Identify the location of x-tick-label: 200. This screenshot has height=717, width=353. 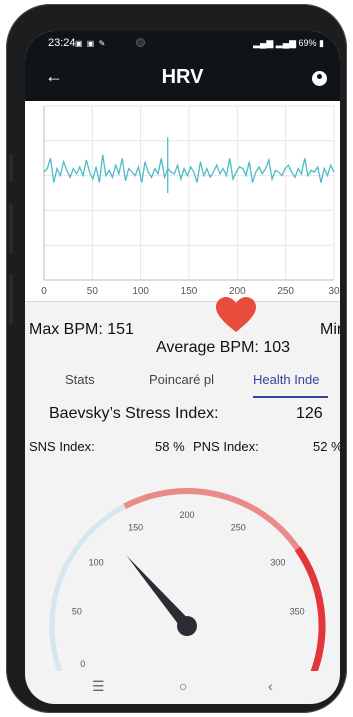
(237, 291).